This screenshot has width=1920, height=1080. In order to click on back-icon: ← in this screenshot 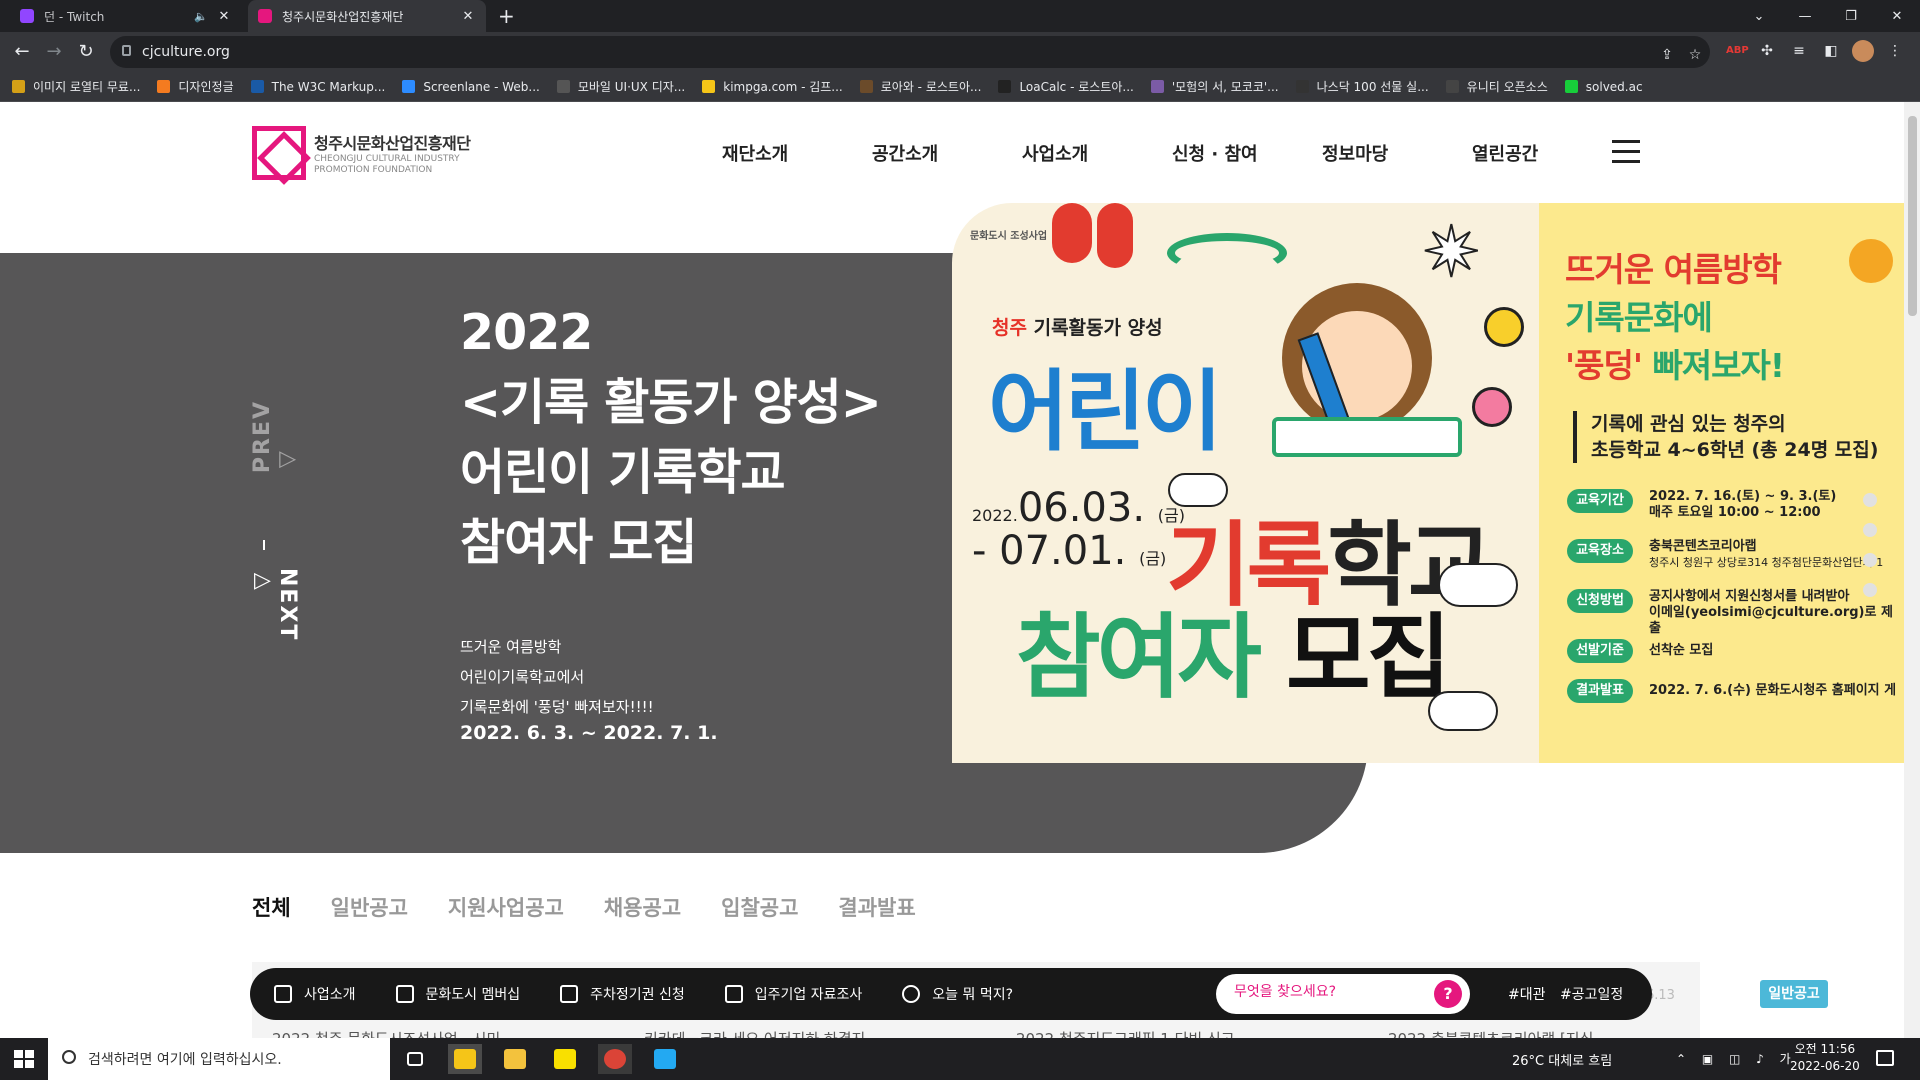, I will do `click(22, 52)`.